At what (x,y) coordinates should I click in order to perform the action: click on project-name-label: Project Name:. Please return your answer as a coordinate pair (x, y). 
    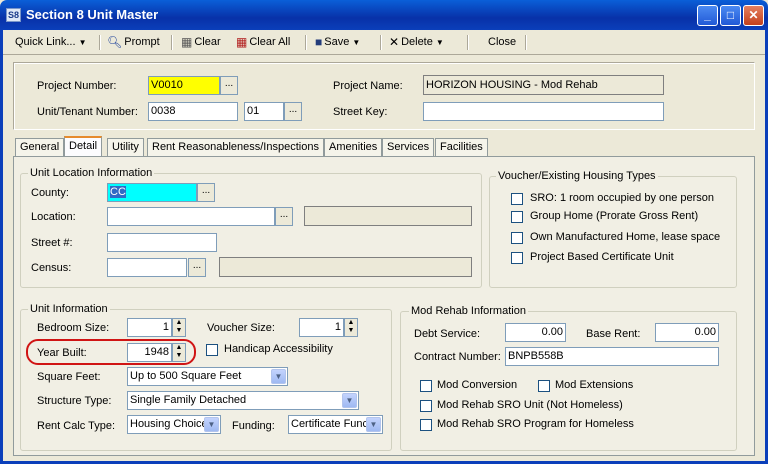
    Looking at the image, I should click on (368, 86).